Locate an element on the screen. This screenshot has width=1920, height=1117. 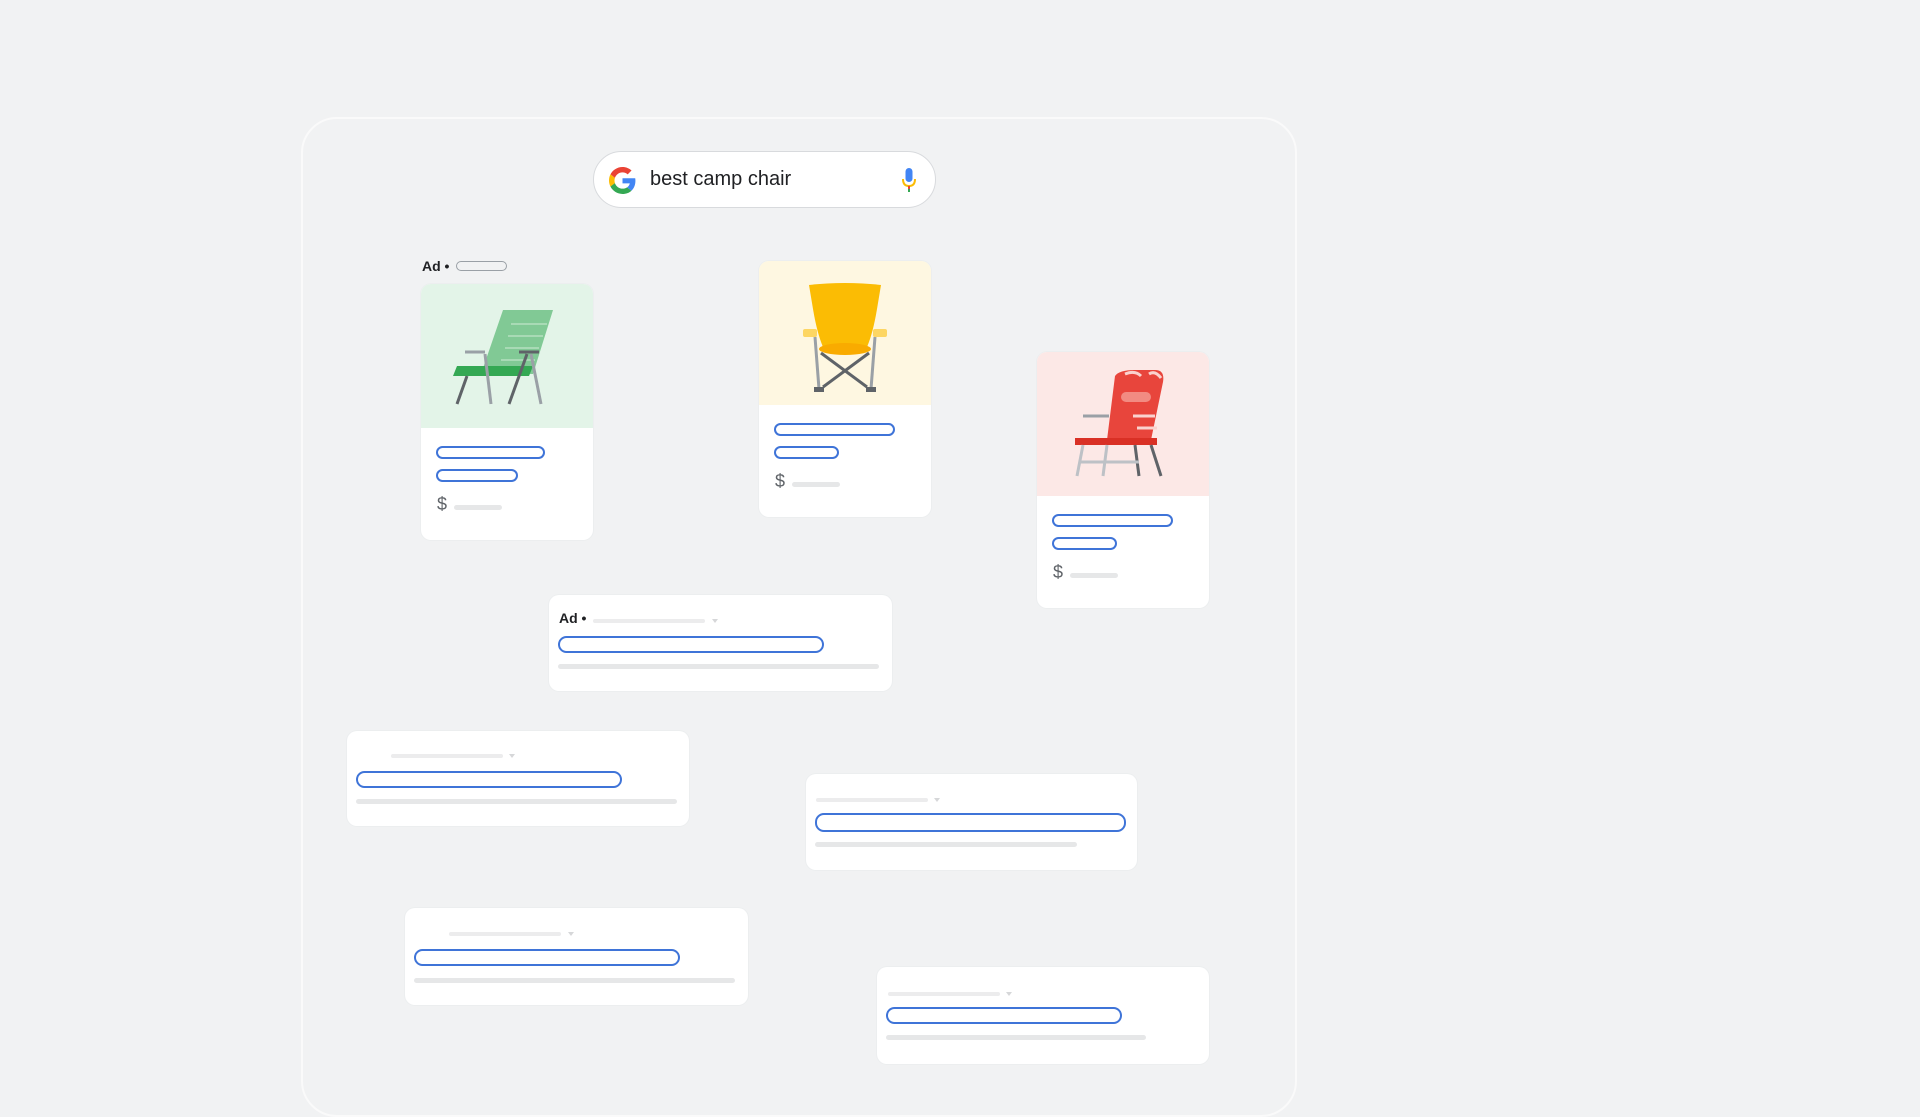
ad-title-link is located at coordinates (691, 644).